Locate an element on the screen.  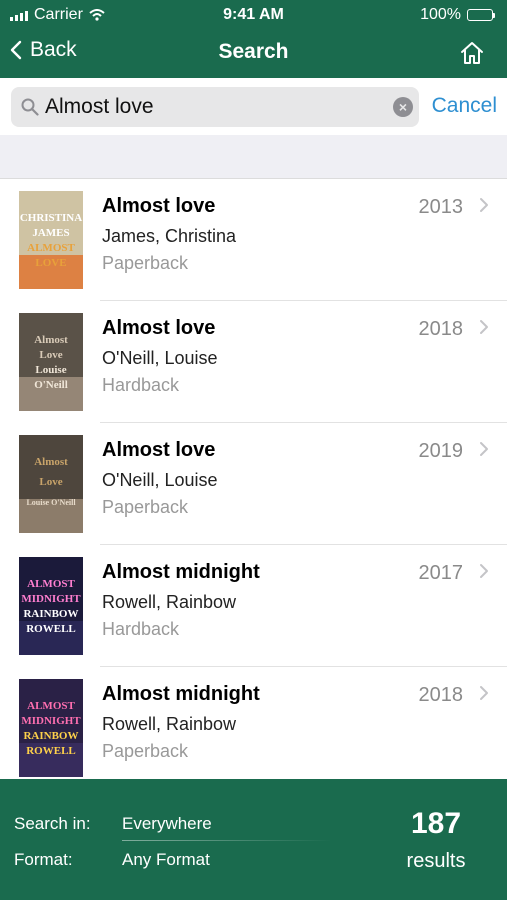
result-year: 2017 is located at coordinates (441, 573).